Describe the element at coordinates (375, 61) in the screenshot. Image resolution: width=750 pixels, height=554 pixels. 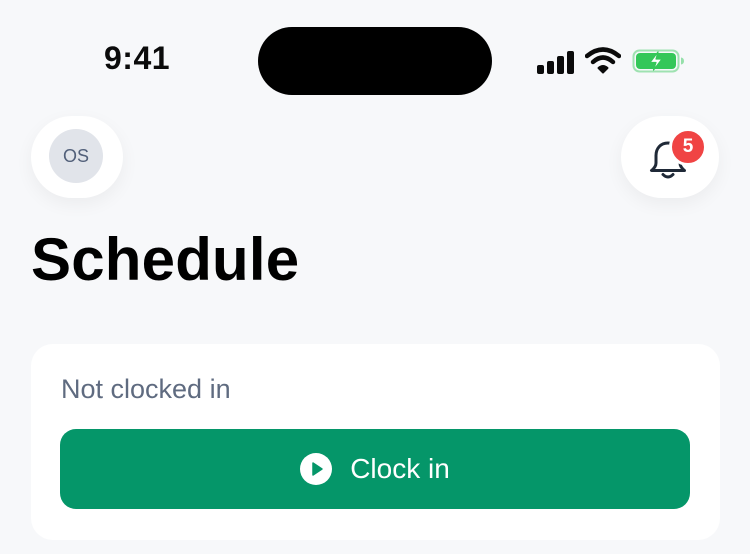
I see `dynamic-island` at that location.